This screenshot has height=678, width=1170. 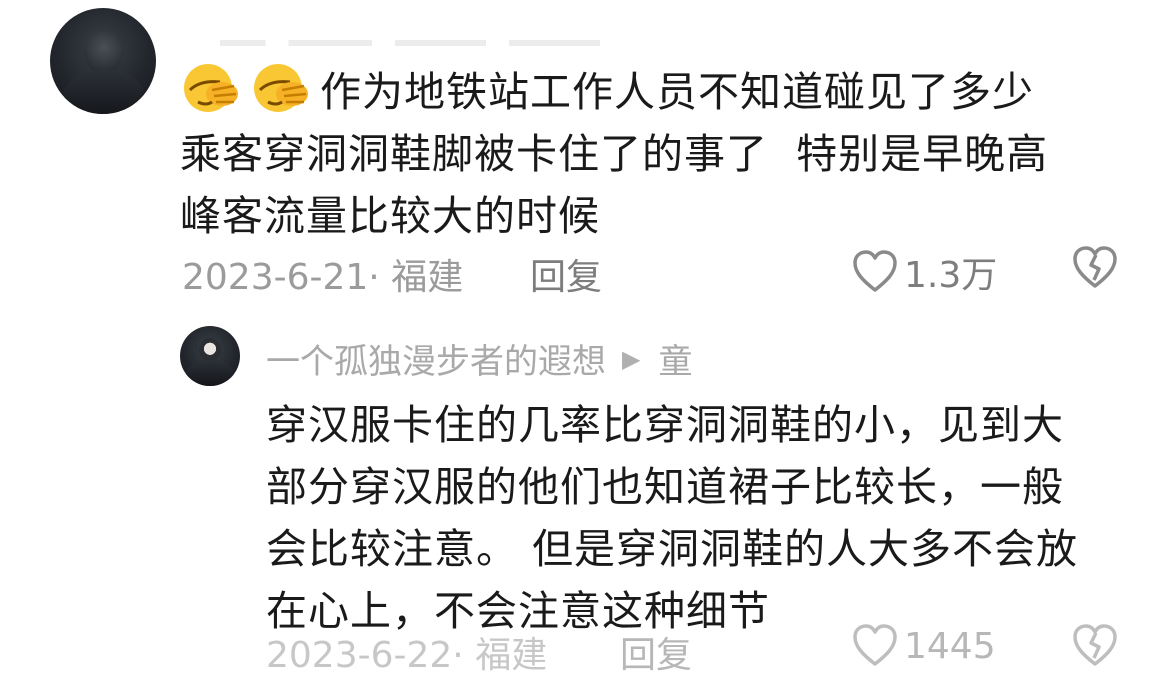 What do you see at coordinates (390, 216) in the screenshot?
I see `comment-line-3: 峰客流量比较大的时候` at bounding box center [390, 216].